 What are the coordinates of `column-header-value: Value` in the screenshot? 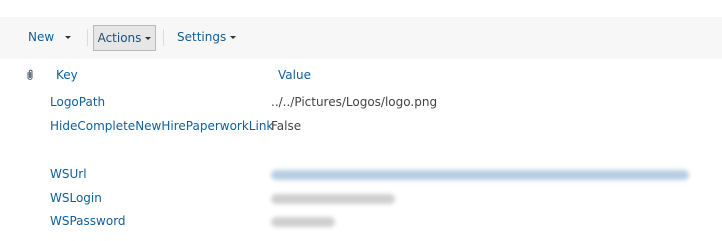 It's located at (294, 75).